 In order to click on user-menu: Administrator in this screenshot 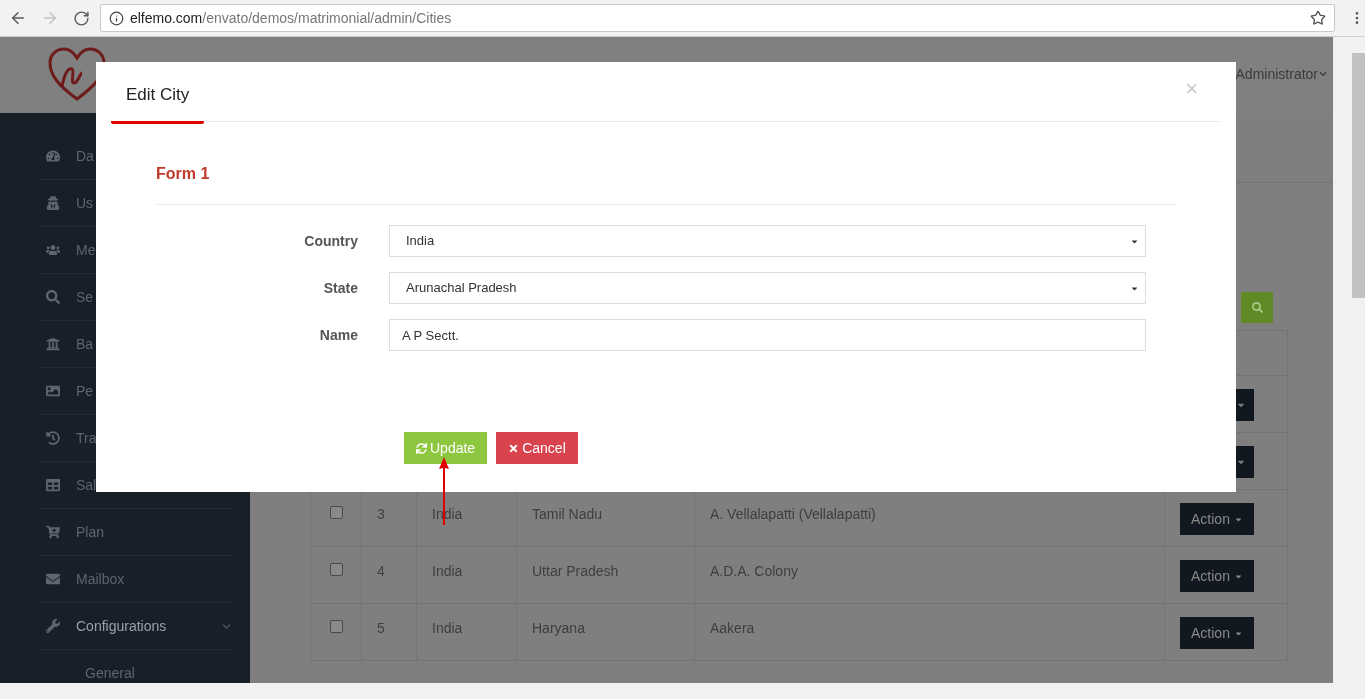, I will do `click(1281, 74)`.